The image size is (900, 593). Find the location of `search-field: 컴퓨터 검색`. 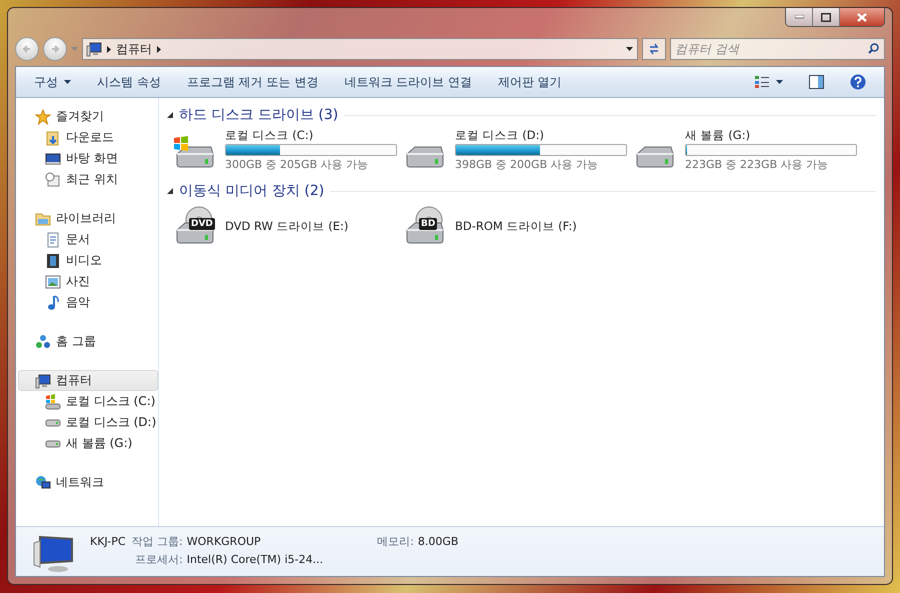

search-field: 컴퓨터 검색 is located at coordinates (777, 49).